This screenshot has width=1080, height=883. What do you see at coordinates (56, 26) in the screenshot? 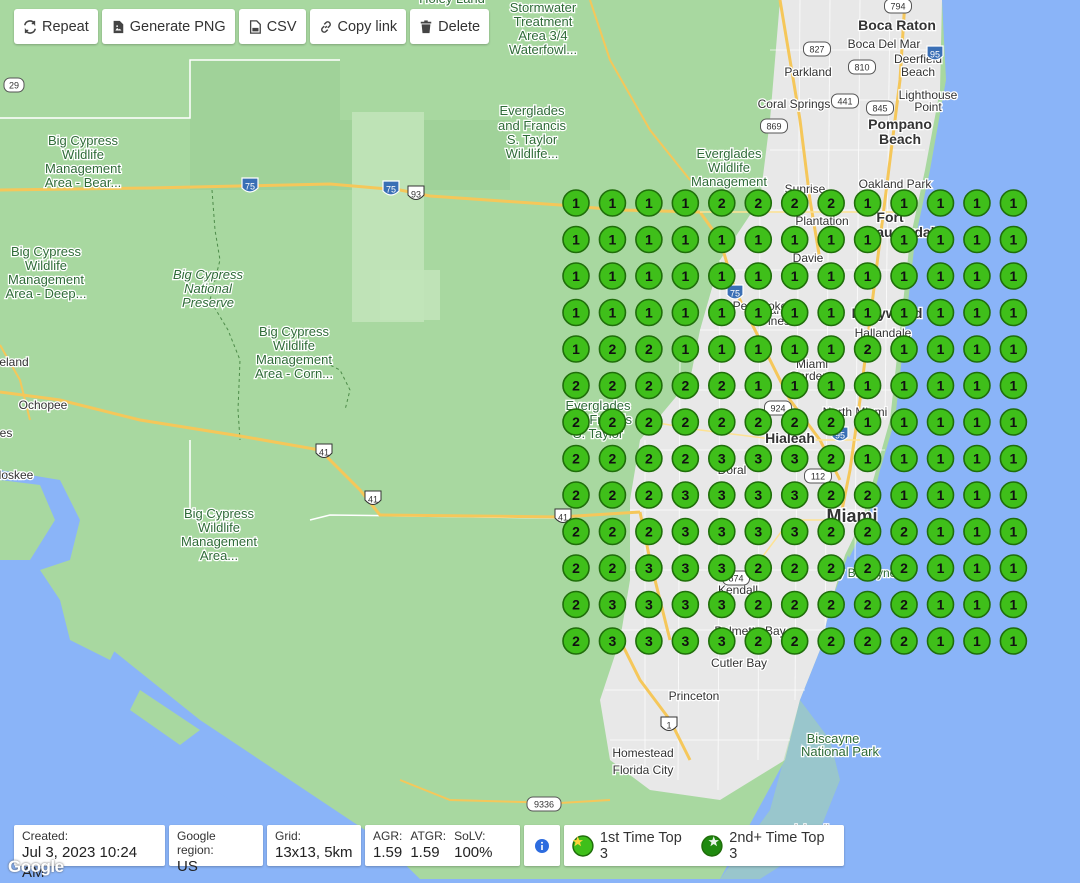
I see `repeat-button: Repeat` at bounding box center [56, 26].